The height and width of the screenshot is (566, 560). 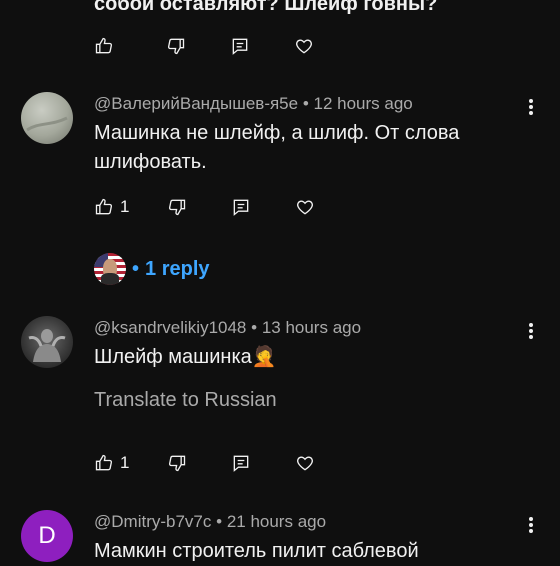 What do you see at coordinates (170, 327) in the screenshot?
I see `author-name: @ksandrvelikiy1048` at bounding box center [170, 327].